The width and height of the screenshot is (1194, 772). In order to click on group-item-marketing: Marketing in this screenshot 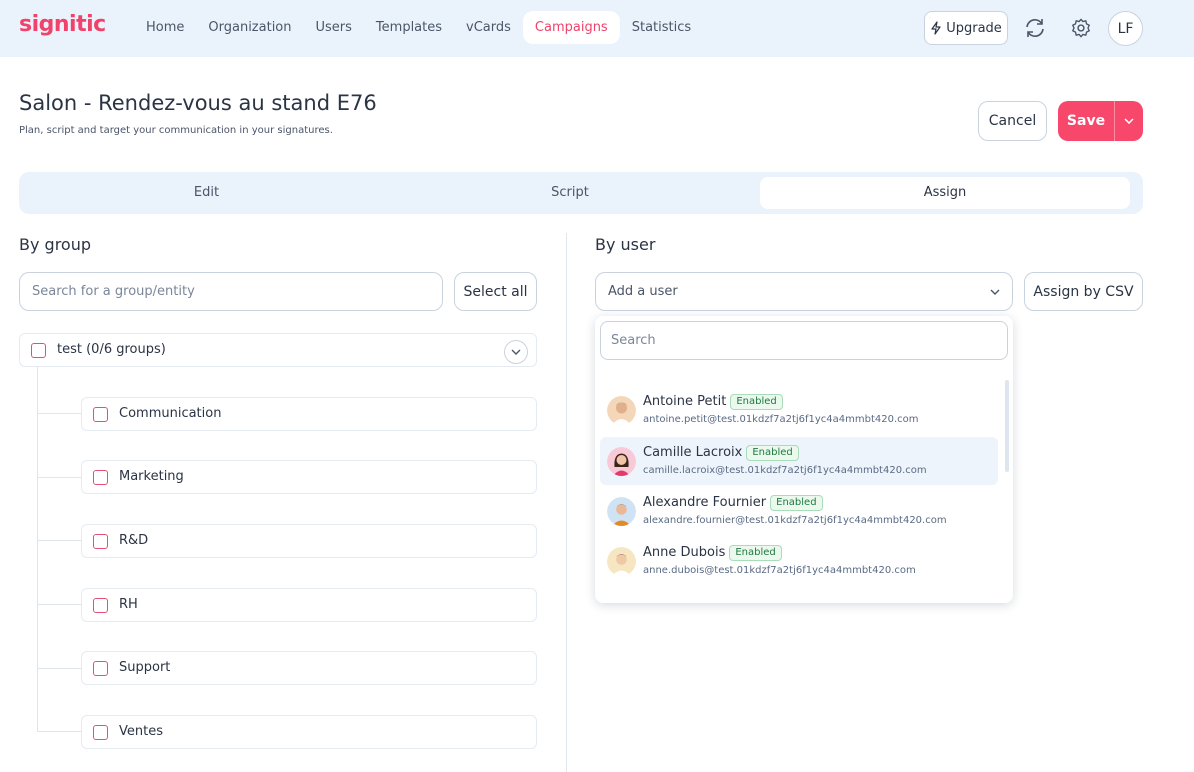, I will do `click(309, 477)`.